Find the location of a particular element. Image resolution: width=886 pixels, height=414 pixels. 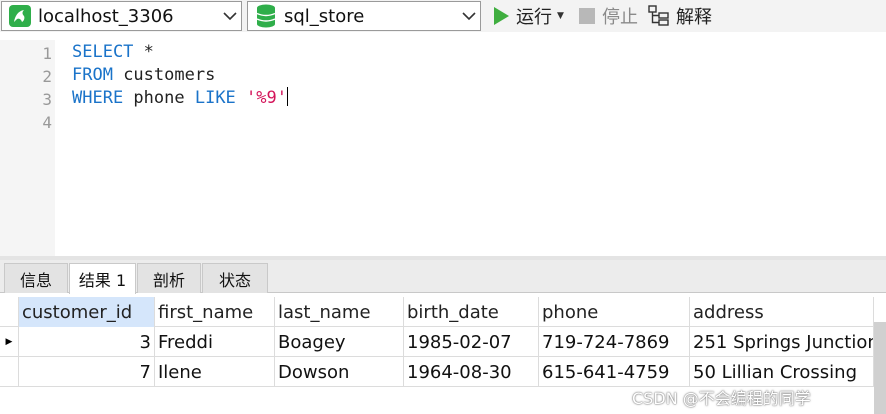

current-row-marker-icon: ▶ is located at coordinates (9, 342).